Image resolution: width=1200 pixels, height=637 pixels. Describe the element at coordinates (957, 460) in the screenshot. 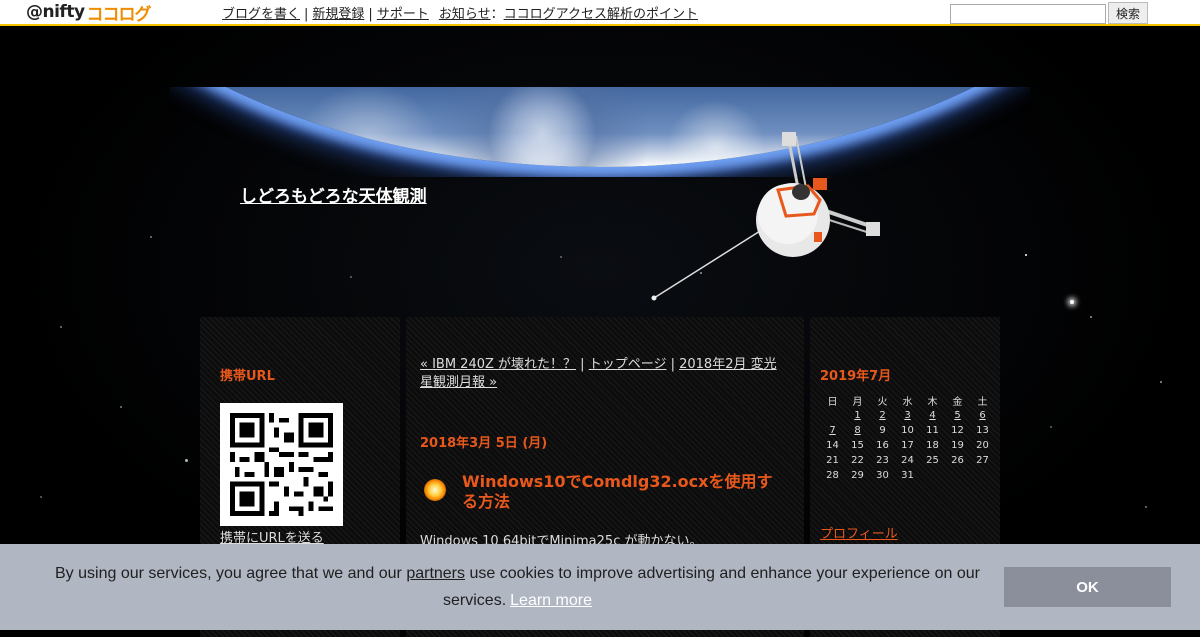

I see `calendar-day: 26` at that location.